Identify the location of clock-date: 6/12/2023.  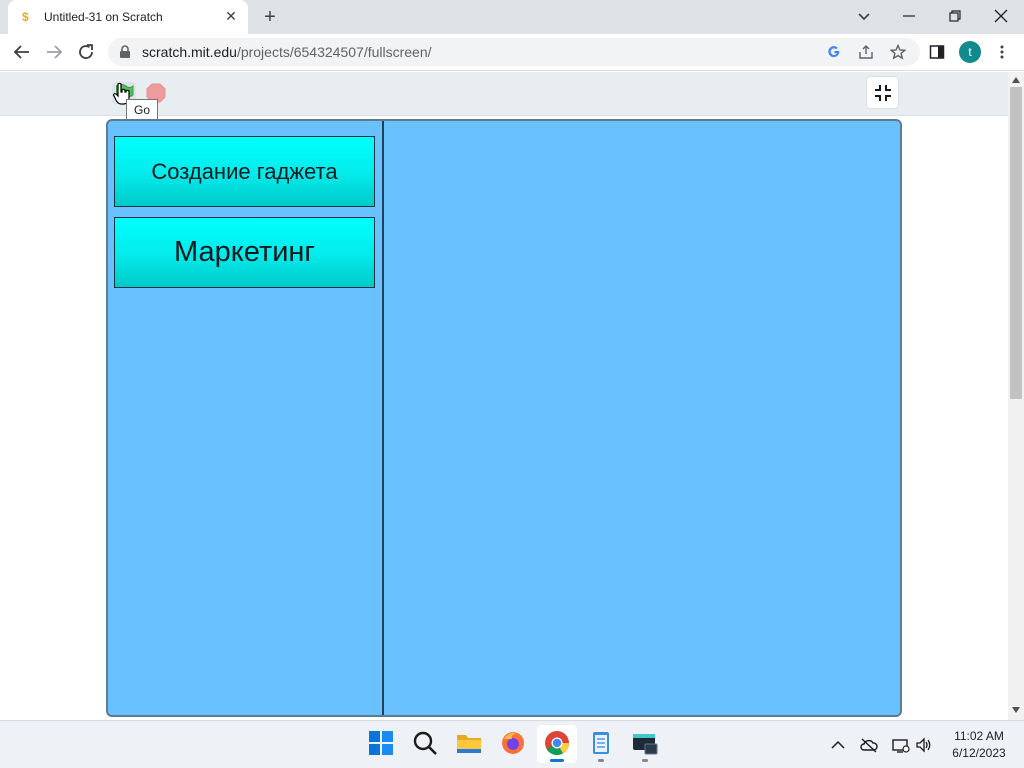
(979, 753).